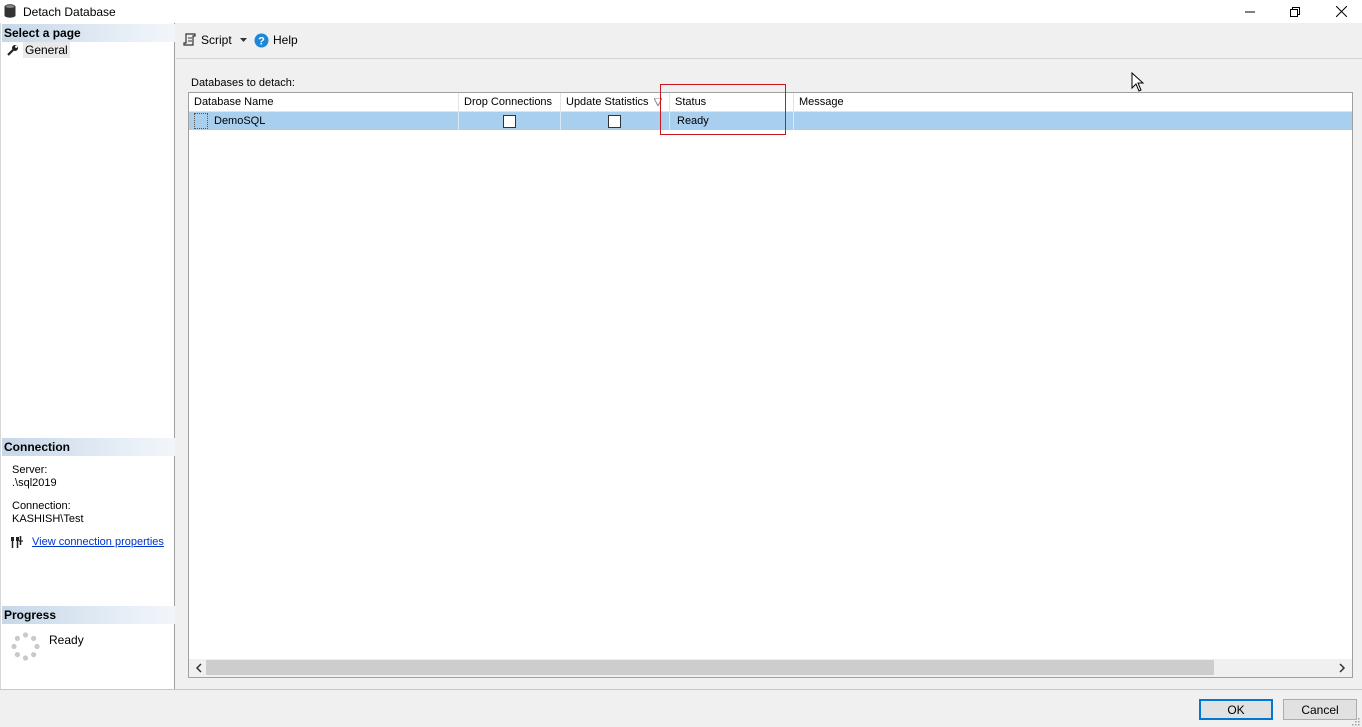  I want to click on restore-icon, so click(1295, 11).